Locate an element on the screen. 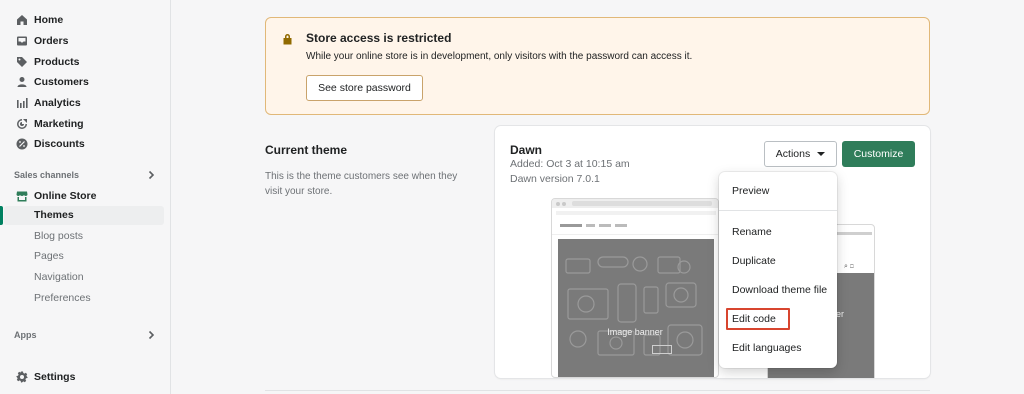 The height and width of the screenshot is (394, 1024). person-icon is located at coordinates (22, 82).